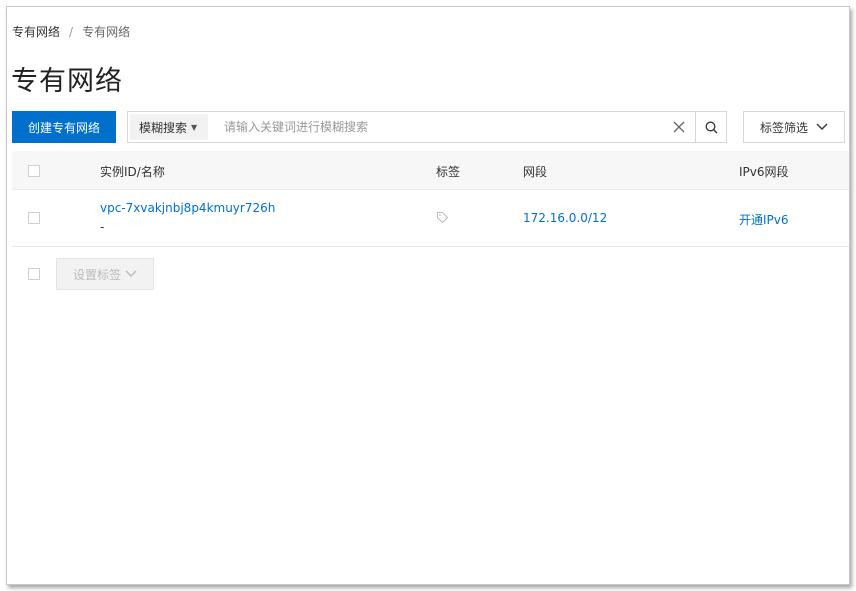 This screenshot has height=591, width=856. Describe the element at coordinates (132, 172) in the screenshot. I see `column-header-instance: 实例ID/名称` at that location.